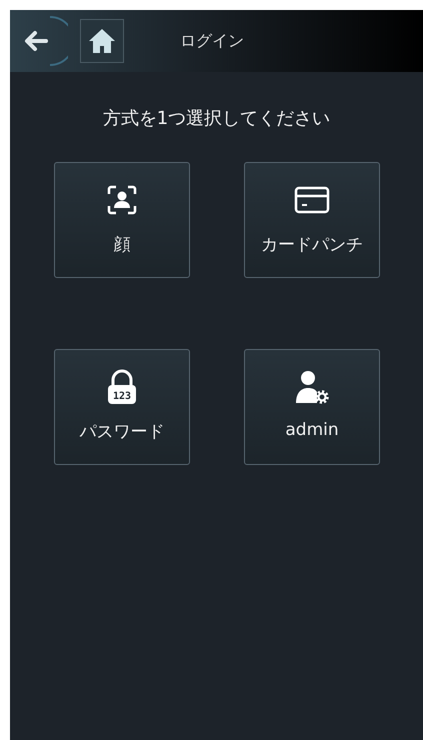  I want to click on login-method-button: 123 パスワード, so click(122, 407).